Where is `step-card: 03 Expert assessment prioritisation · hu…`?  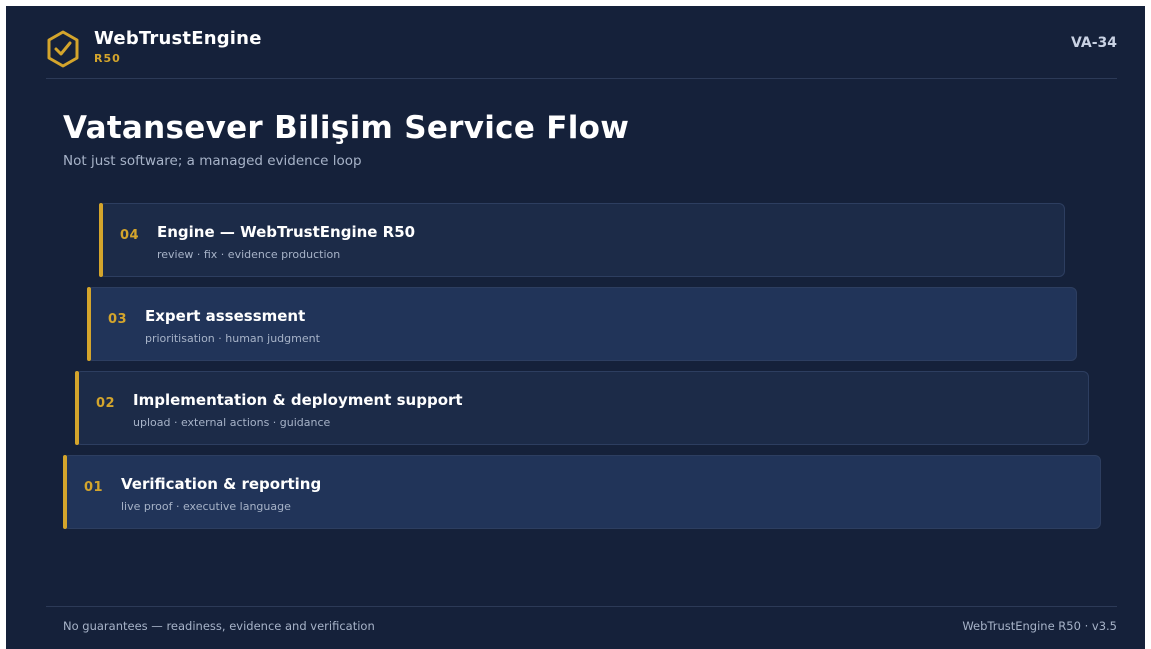
step-card: 03 Expert assessment prioritisation · hu… is located at coordinates (582, 324).